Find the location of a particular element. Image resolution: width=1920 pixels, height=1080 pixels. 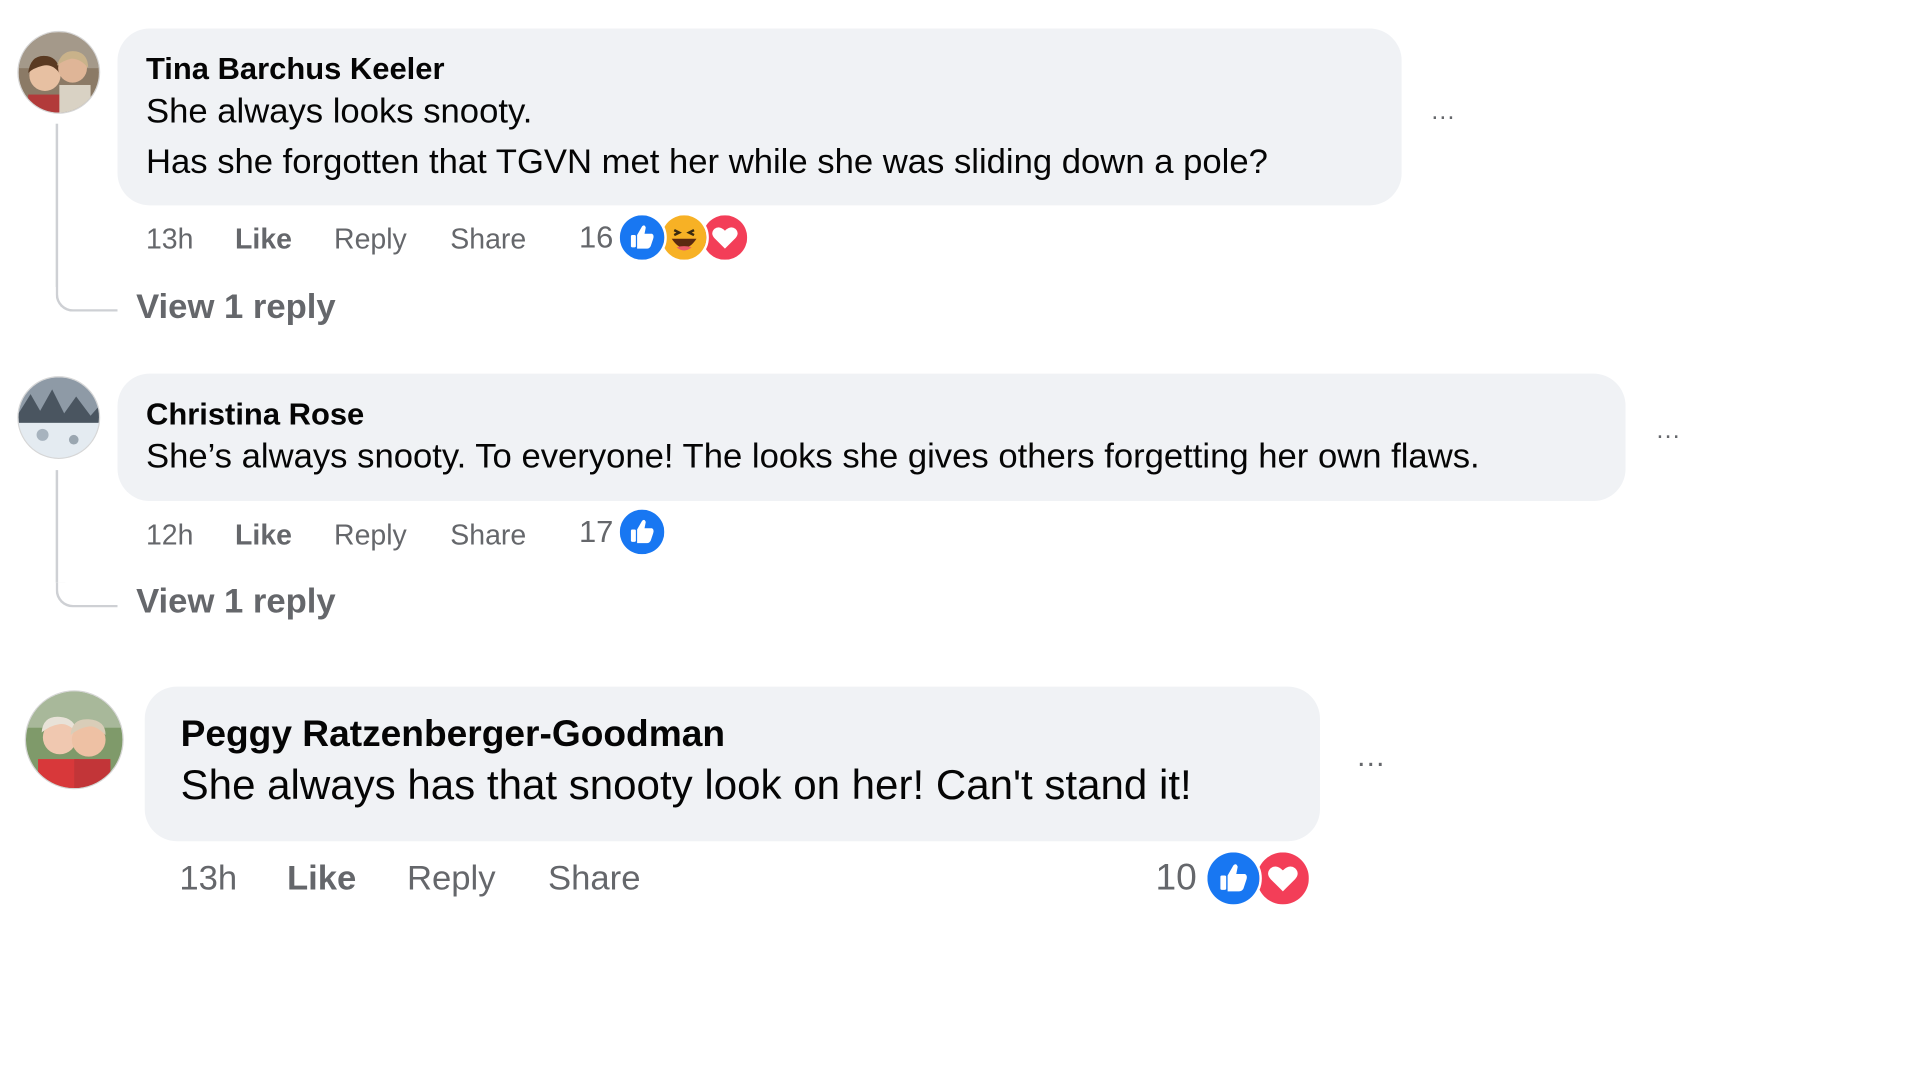

love-icon is located at coordinates (1283, 878).